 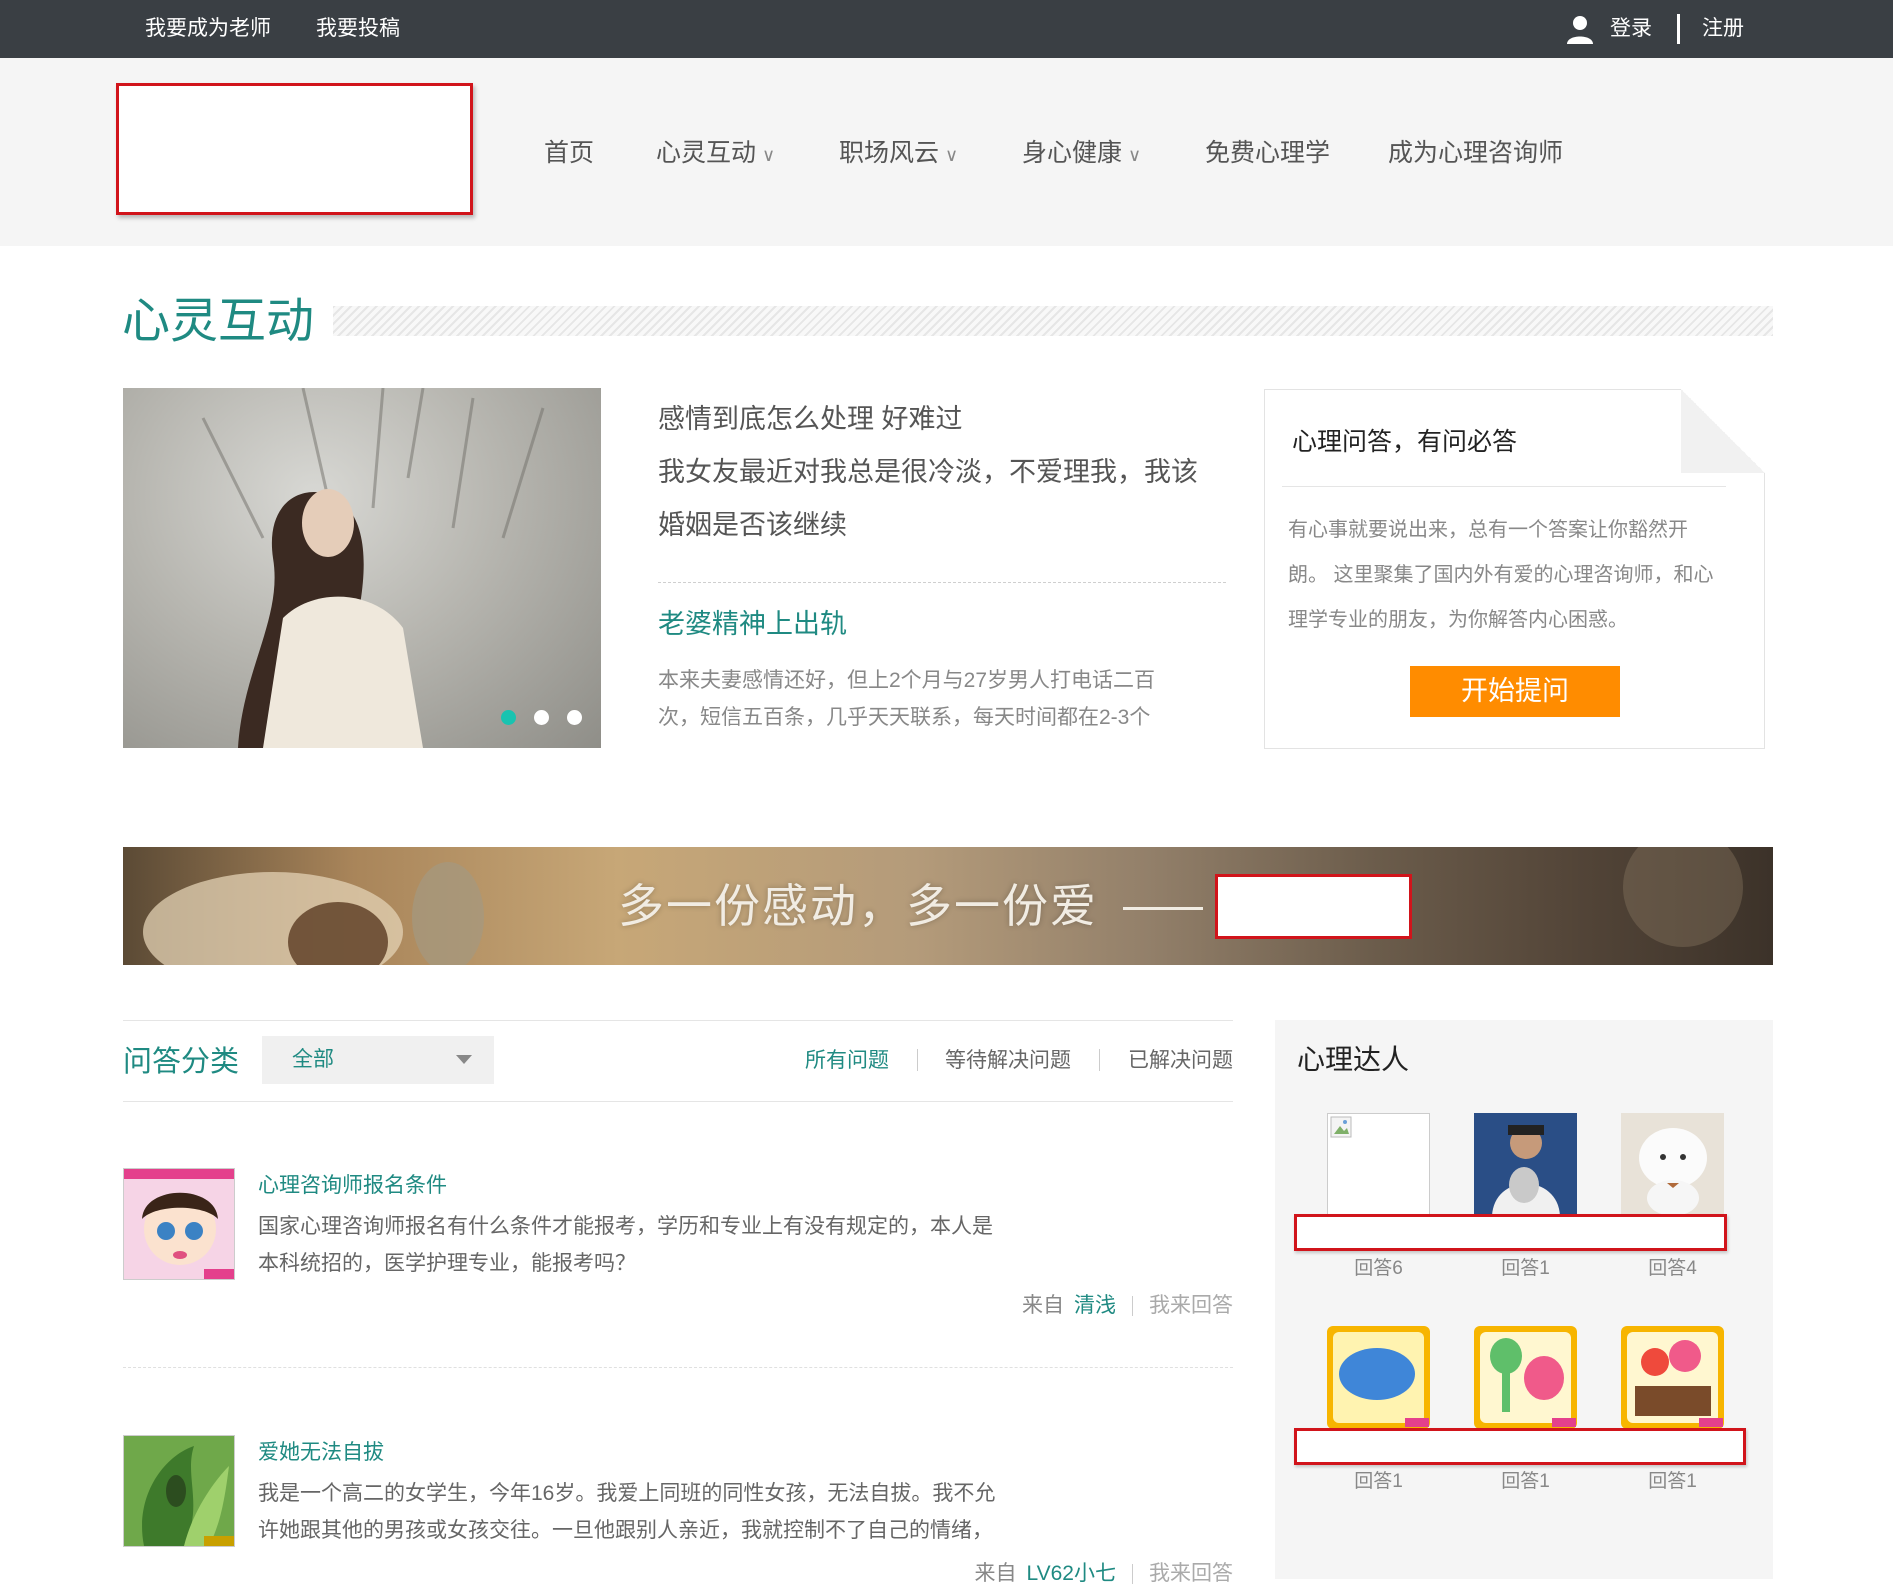 What do you see at coordinates (1488, 530) in the screenshot?
I see `qa-desc-line: 有心事就要说出来，总有一个答案让你豁然开` at bounding box center [1488, 530].